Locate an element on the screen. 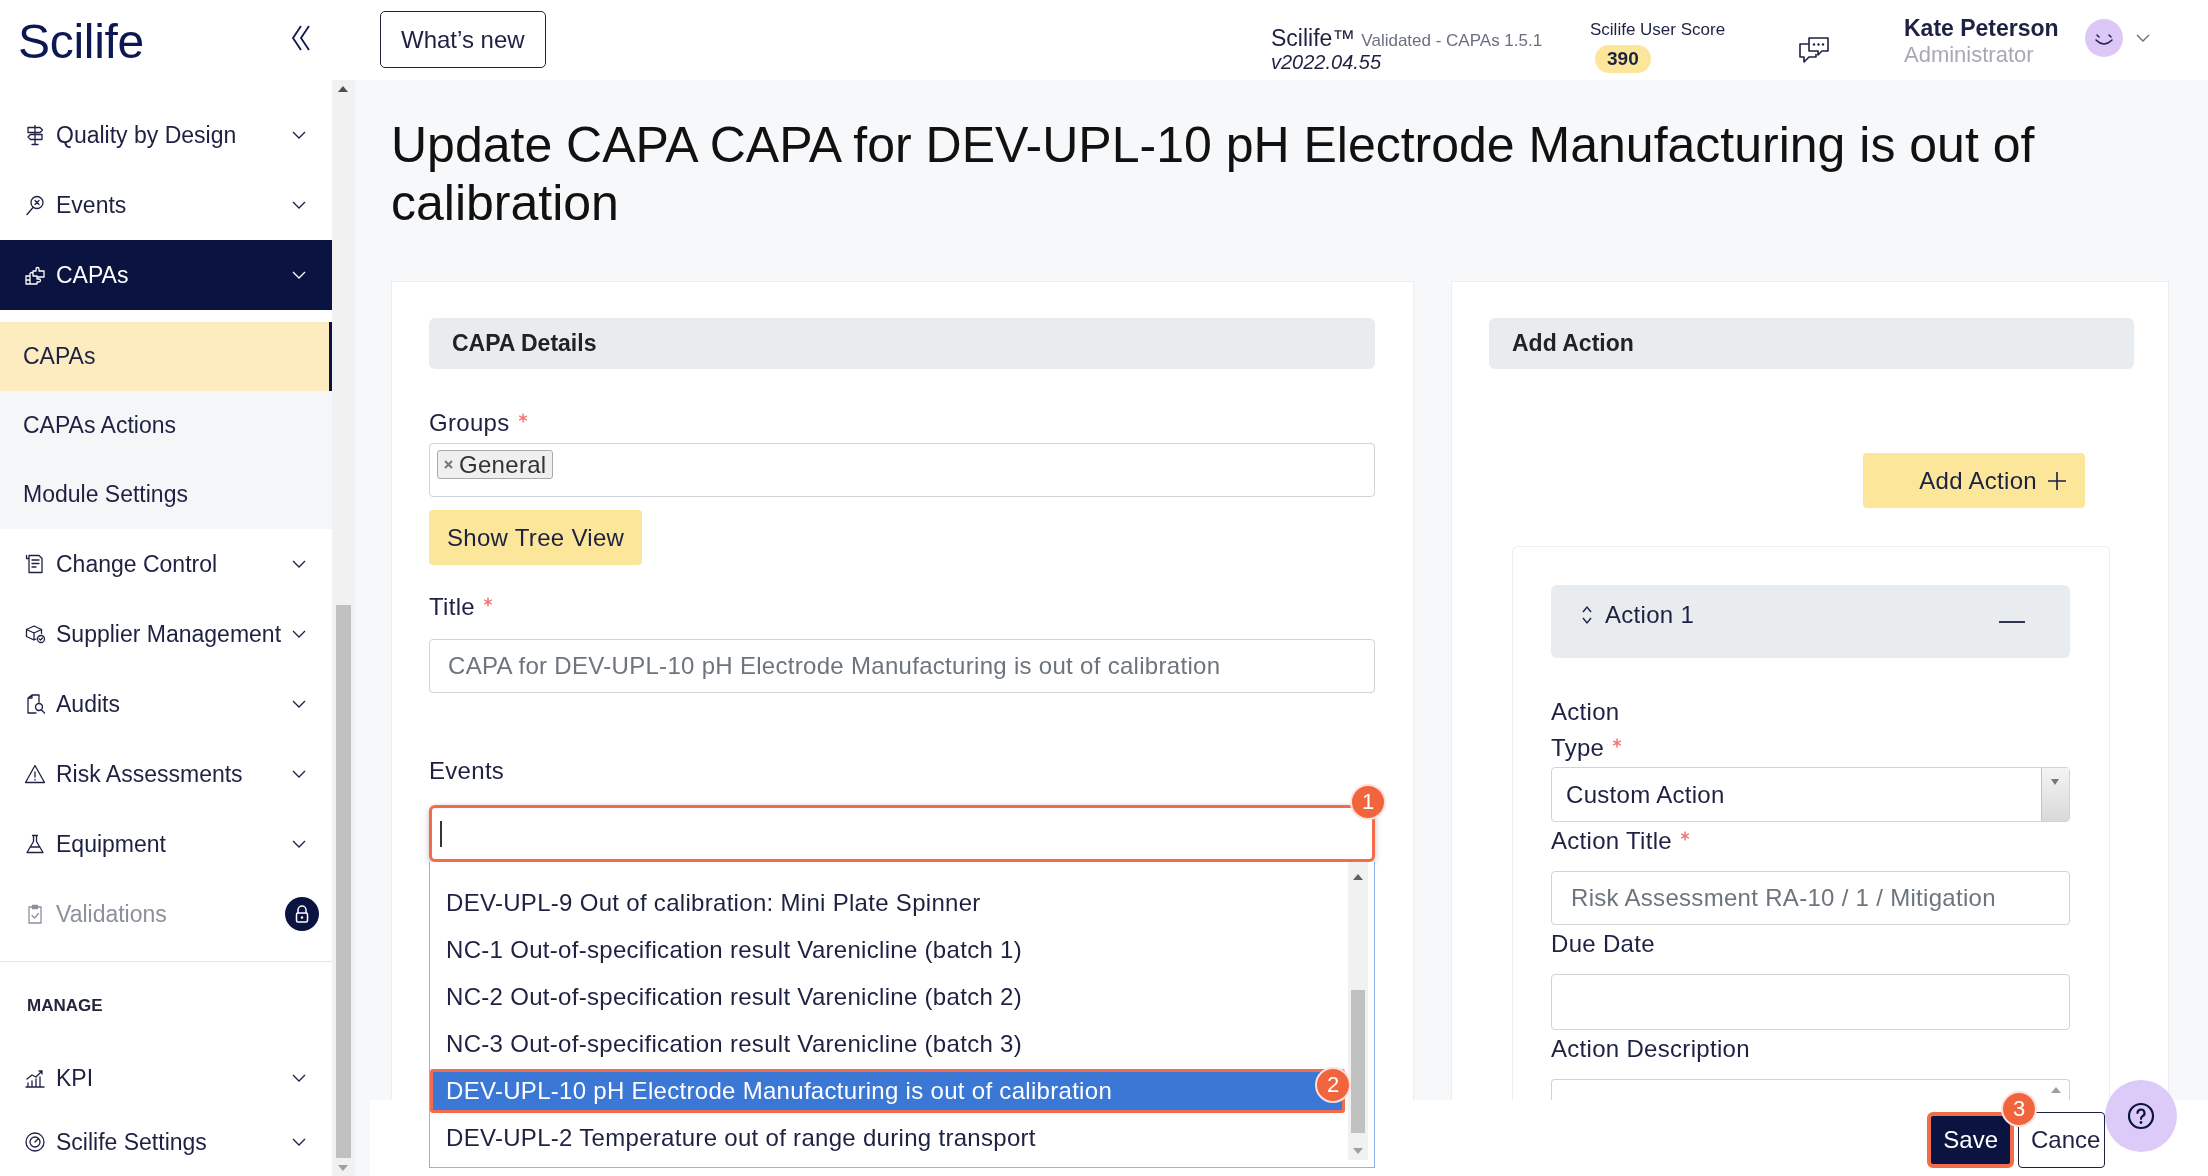  chat-icon is located at coordinates (1814, 50).